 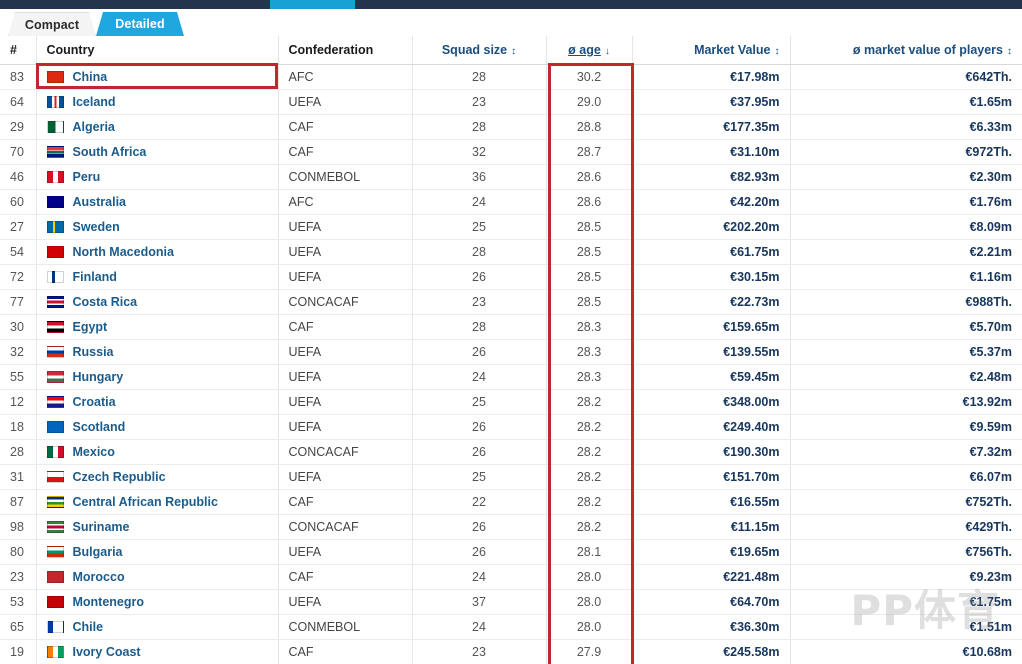 I want to click on column-header-squad-size: Squad size ↕, so click(x=479, y=50).